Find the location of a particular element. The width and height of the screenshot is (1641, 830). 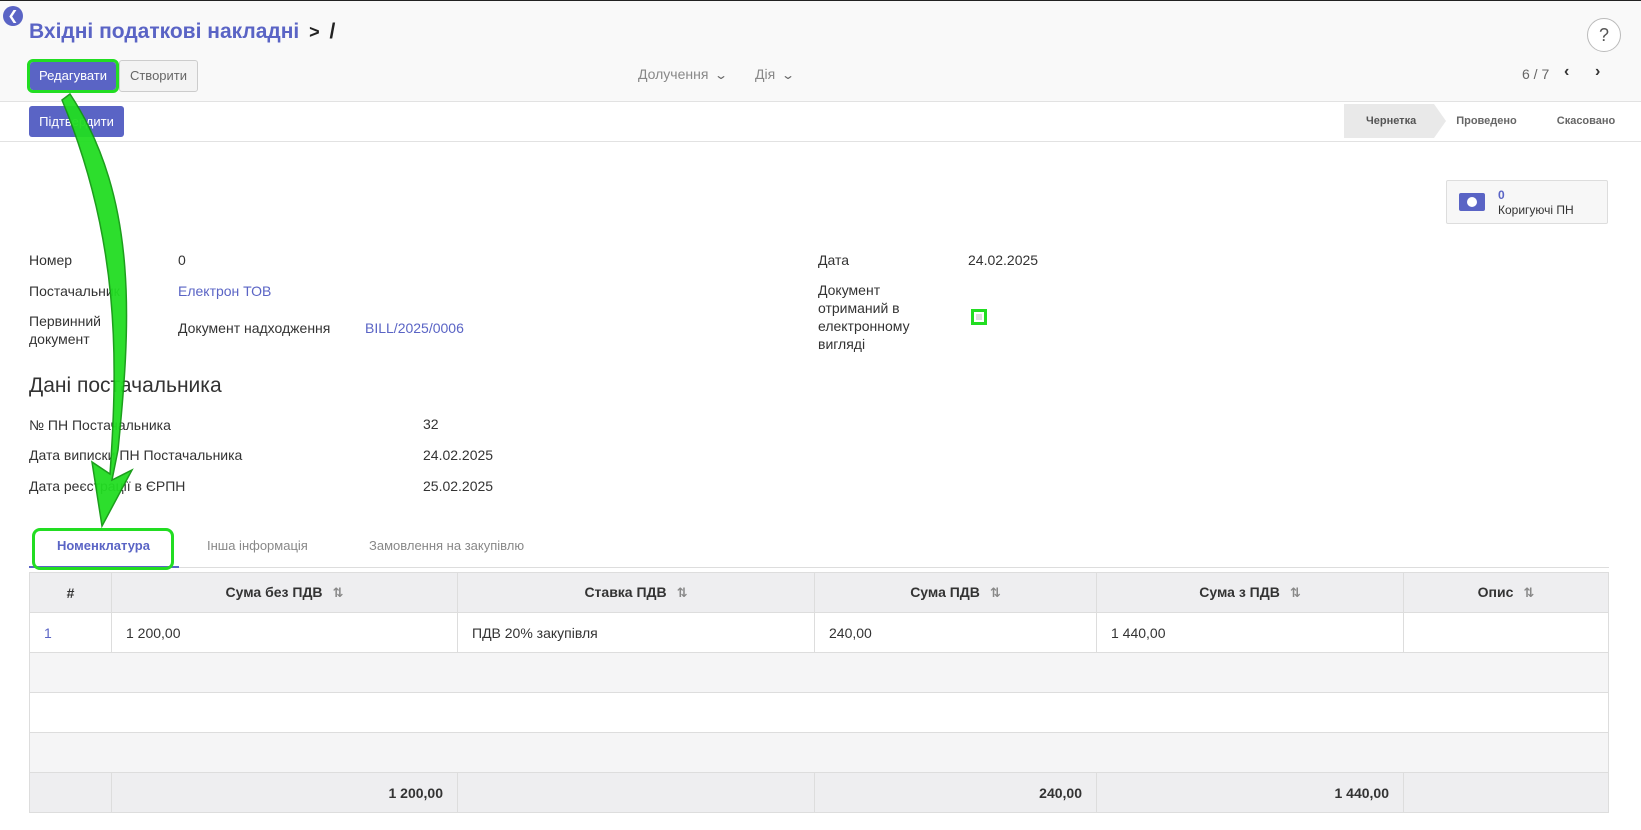

column-label: # is located at coordinates (70, 592).